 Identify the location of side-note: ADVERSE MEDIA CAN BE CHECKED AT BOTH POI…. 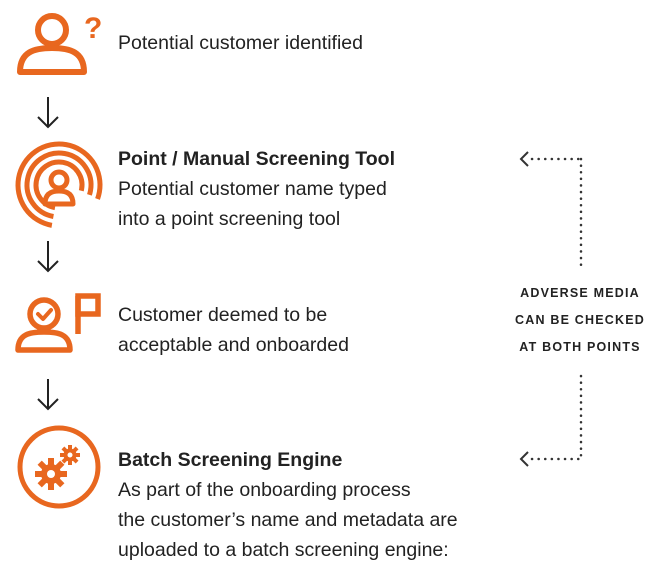
(580, 320).